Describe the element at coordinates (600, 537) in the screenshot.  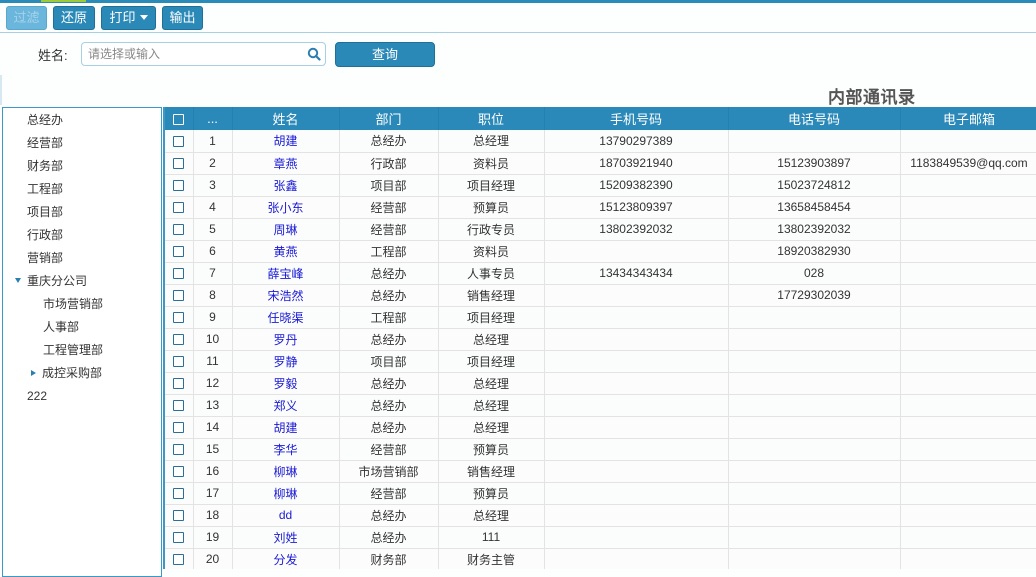
I see `table-row: 19 刘姓 总经办 111` at that location.